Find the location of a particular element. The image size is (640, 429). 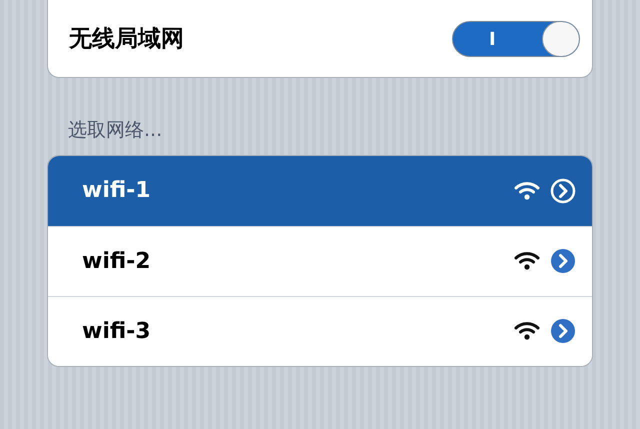

wifi-toggle: I is located at coordinates (516, 39).